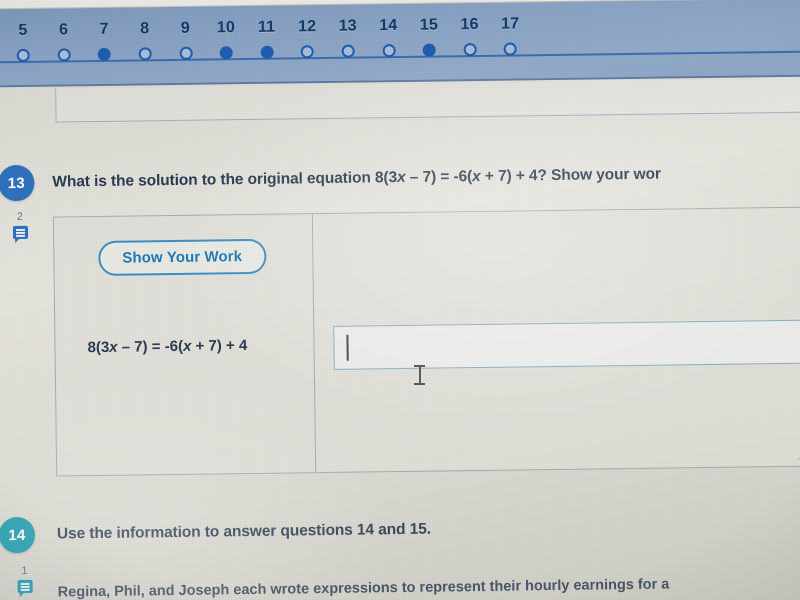 The height and width of the screenshot is (600, 800). What do you see at coordinates (182, 257) in the screenshot?
I see `show-your-work-button: Show Your Work` at bounding box center [182, 257].